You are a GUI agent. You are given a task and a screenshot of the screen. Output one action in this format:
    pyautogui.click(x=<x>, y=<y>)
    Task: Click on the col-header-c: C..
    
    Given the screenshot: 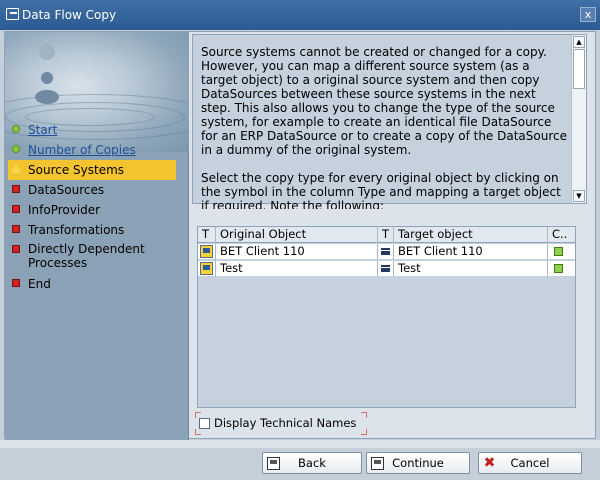 What is the action you would take?
    pyautogui.click(x=561, y=235)
    